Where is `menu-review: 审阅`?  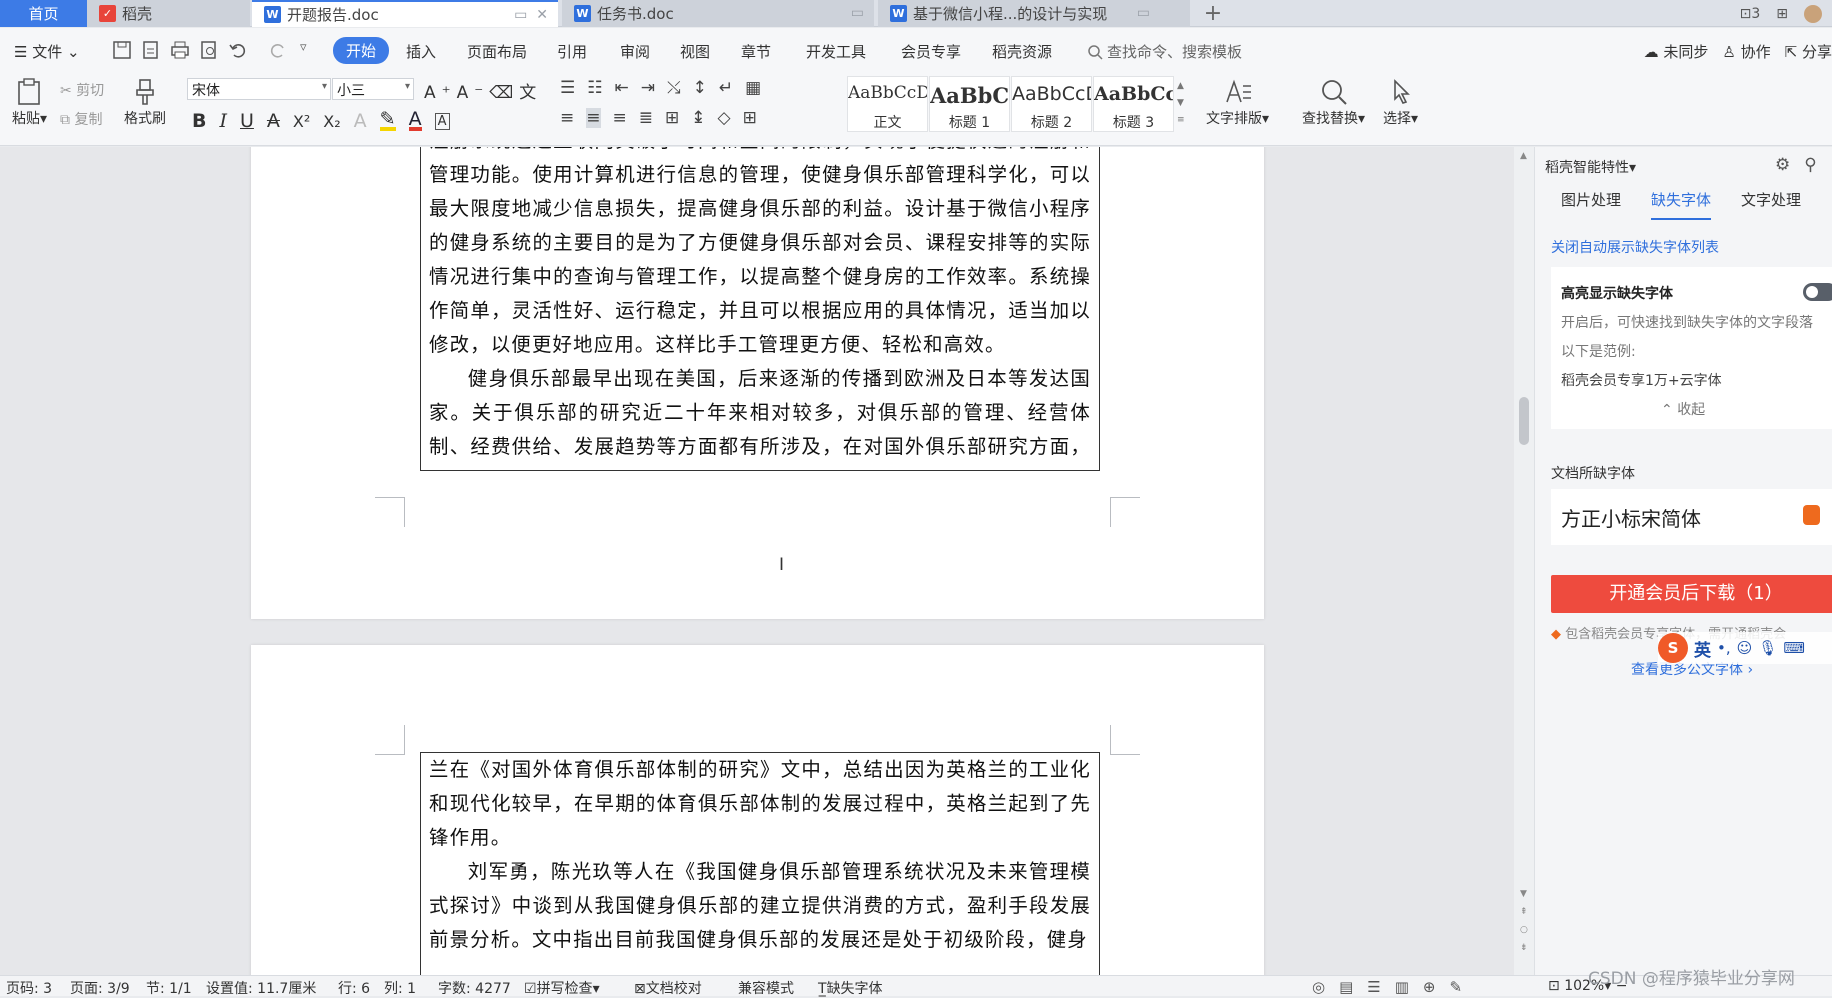
menu-review: 审阅 is located at coordinates (635, 51).